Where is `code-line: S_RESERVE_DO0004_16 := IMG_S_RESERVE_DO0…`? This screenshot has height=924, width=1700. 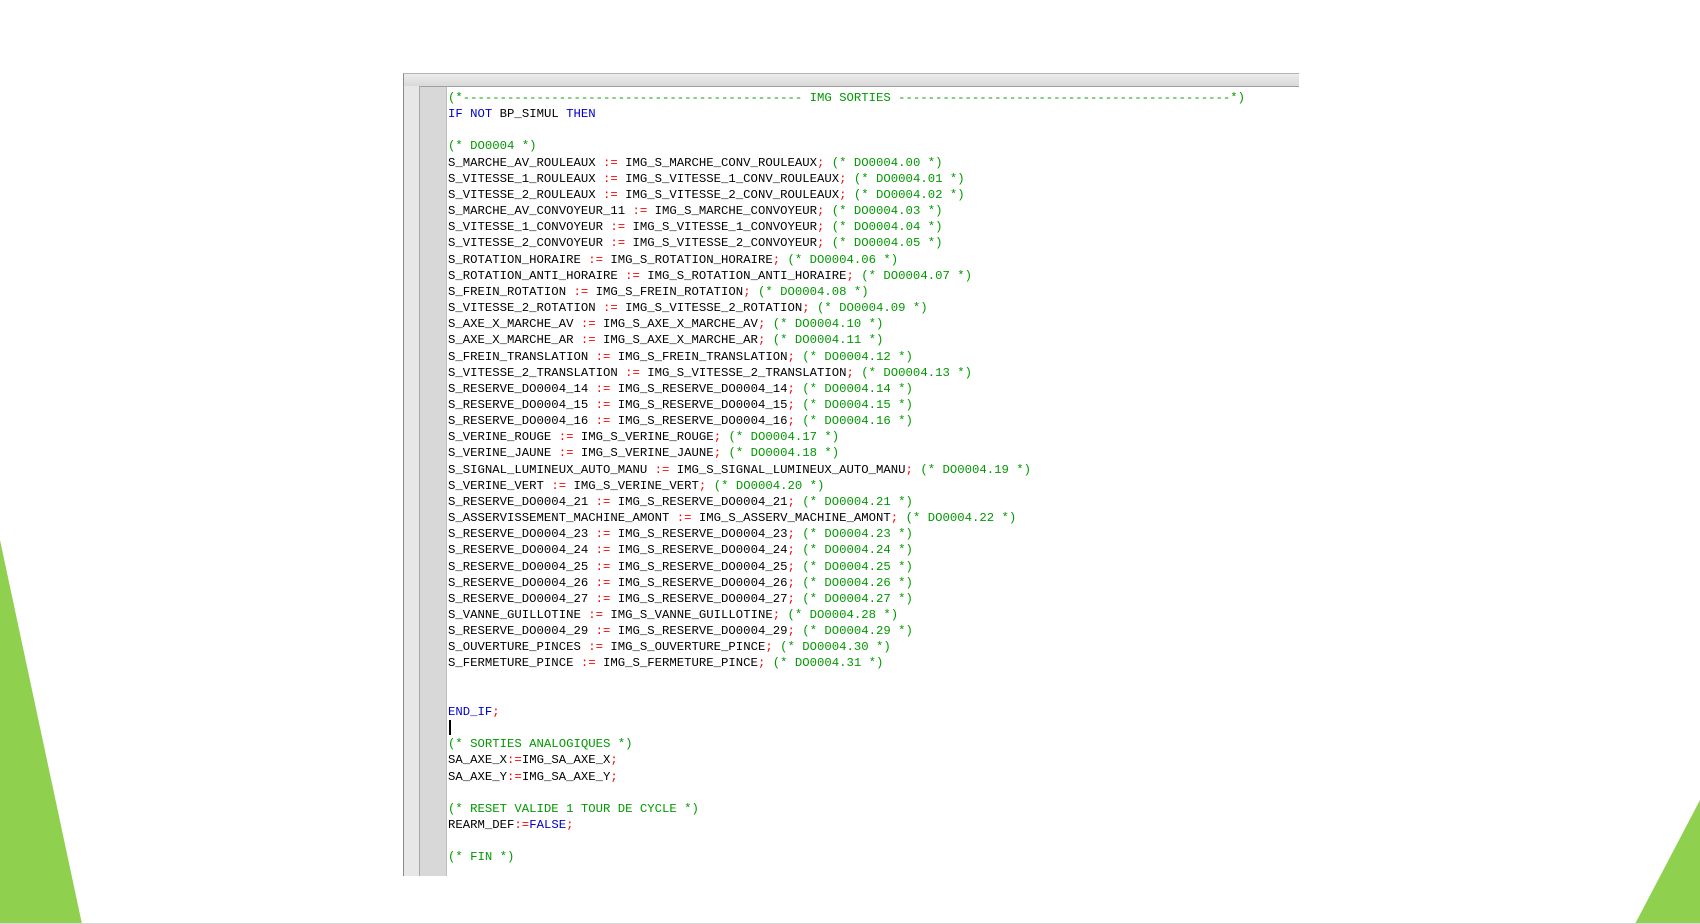
code-line: S_RESERVE_DO0004_16 := IMG_S_RESERVE_DO0… is located at coordinates (872, 421).